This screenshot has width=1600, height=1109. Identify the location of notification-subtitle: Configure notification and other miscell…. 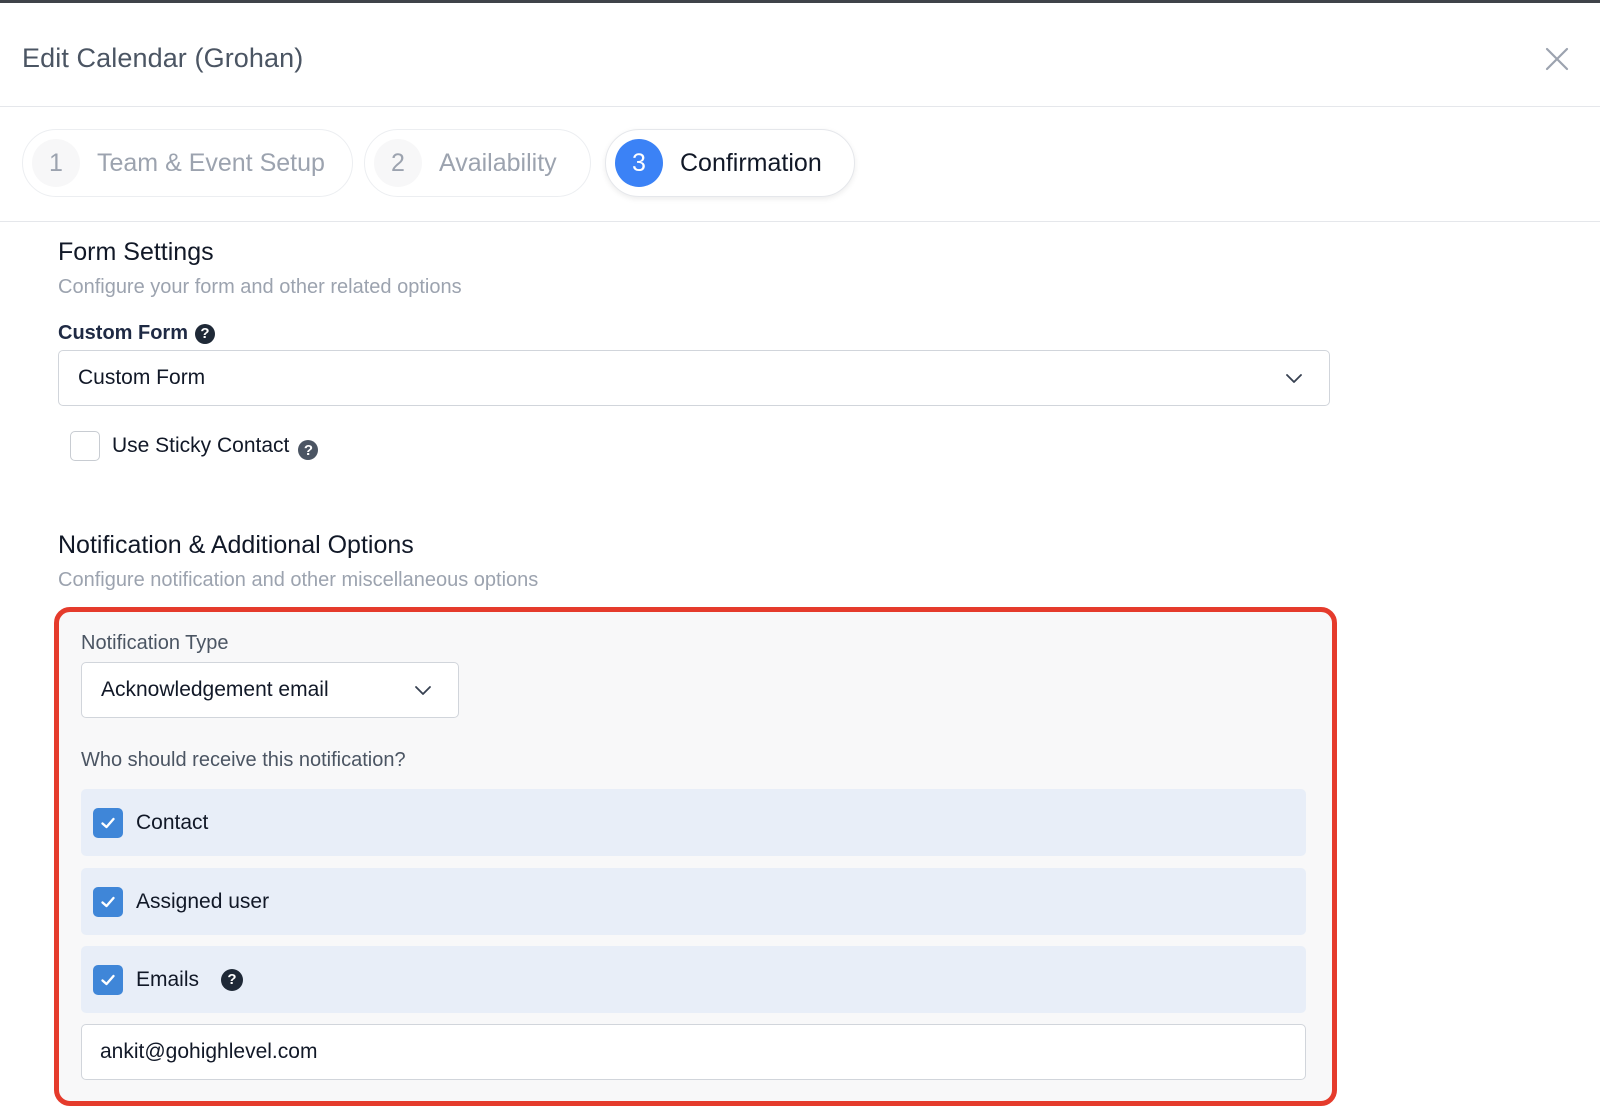
(298, 580).